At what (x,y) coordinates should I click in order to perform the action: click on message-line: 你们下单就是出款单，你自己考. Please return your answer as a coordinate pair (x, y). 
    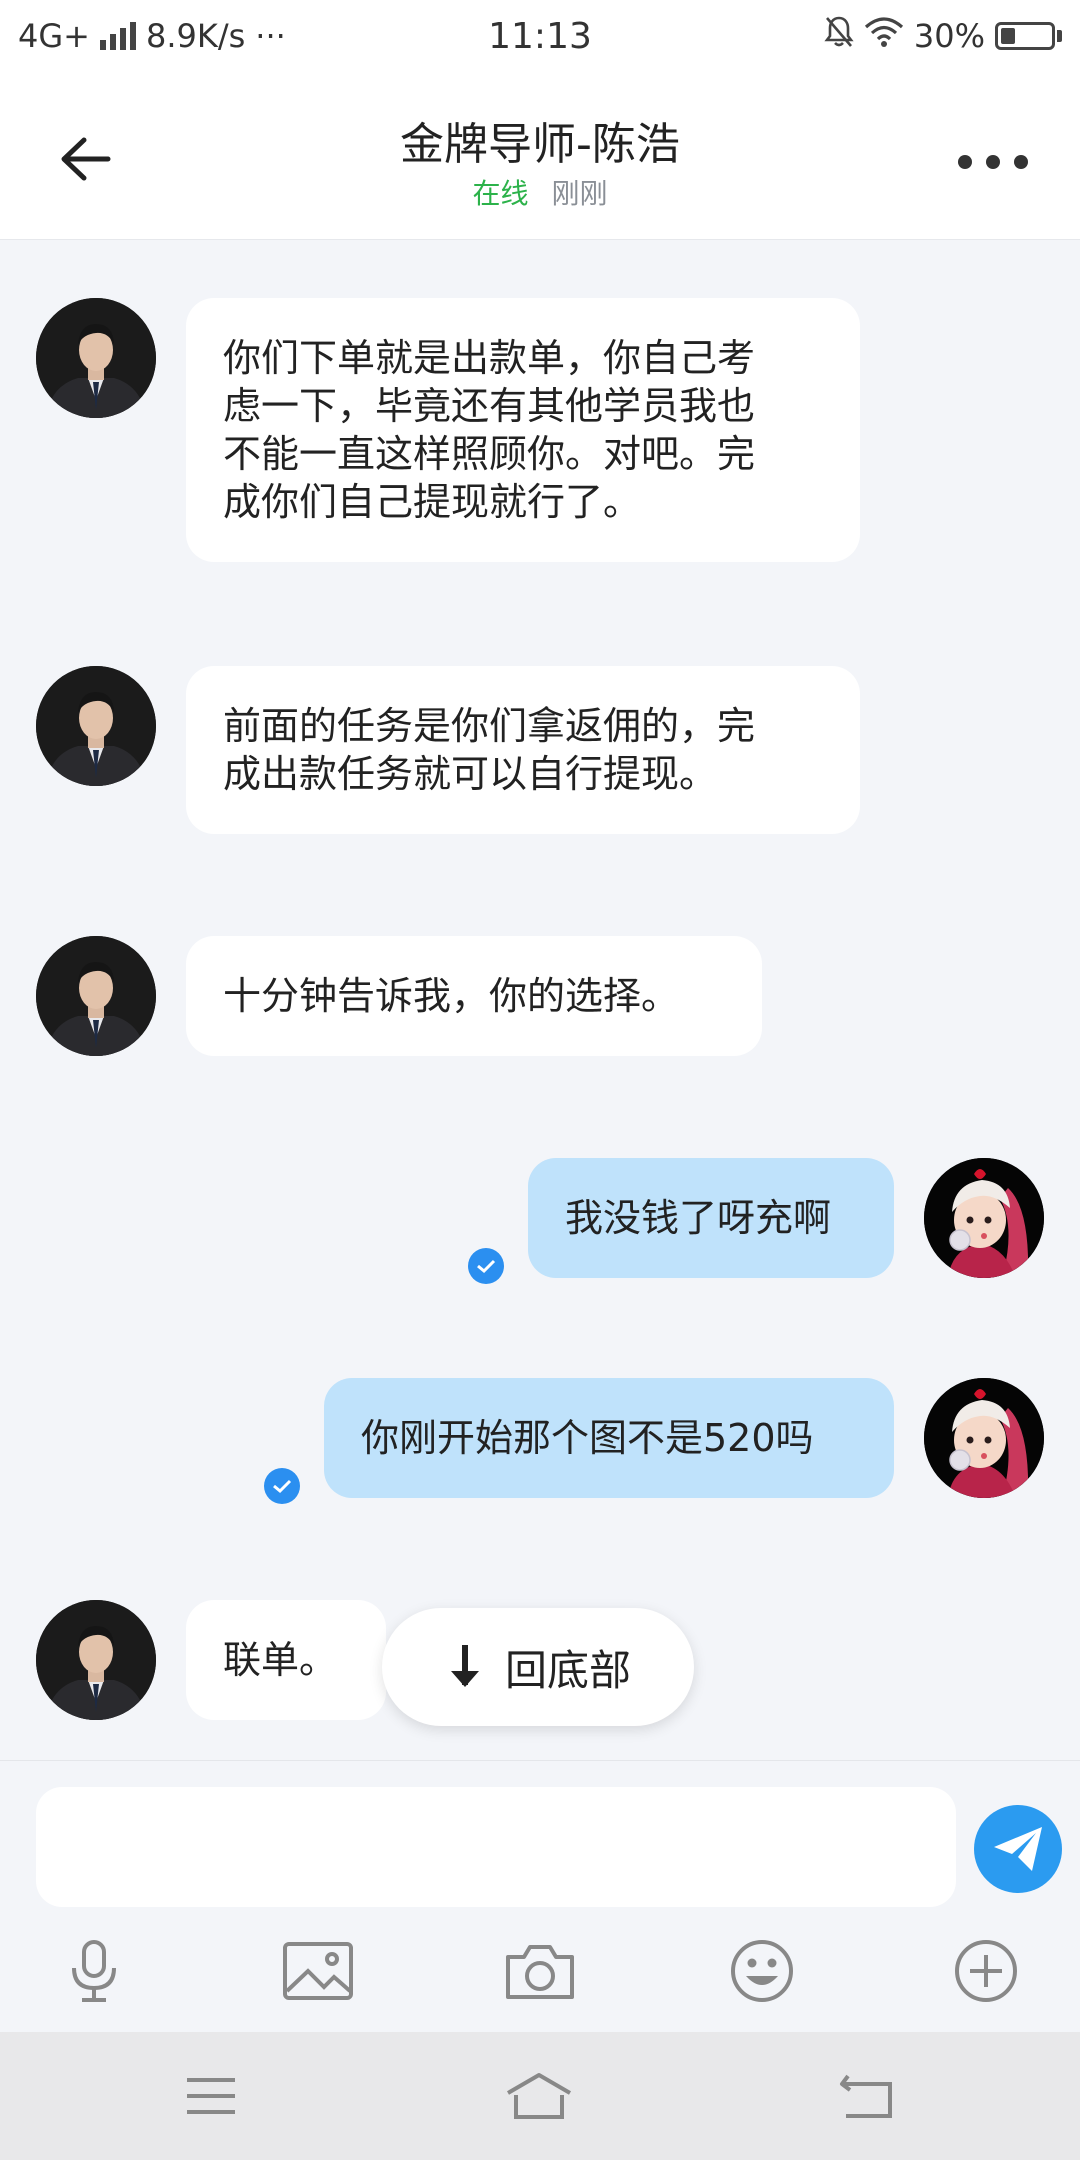
    Looking at the image, I should click on (489, 358).